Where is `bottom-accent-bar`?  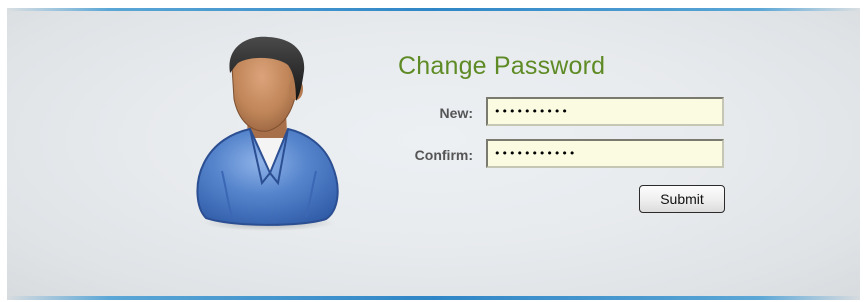 bottom-accent-bar is located at coordinates (433, 298).